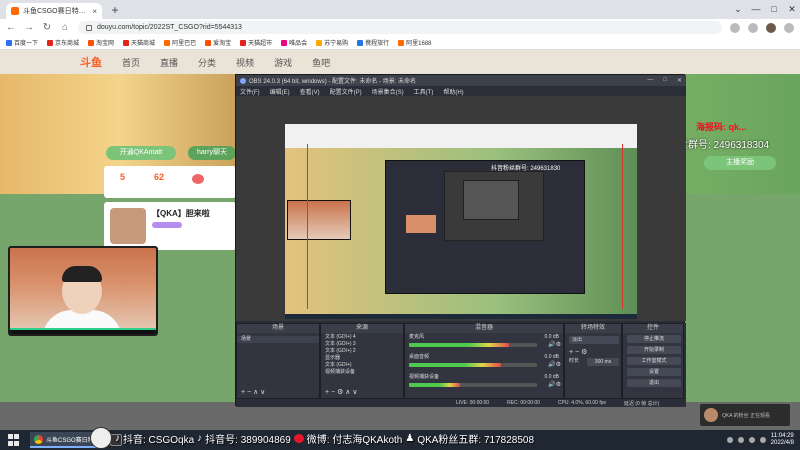 This screenshot has height=450, width=800. I want to click on system-clock: 11:04:29 2022/4/8, so click(782, 440).